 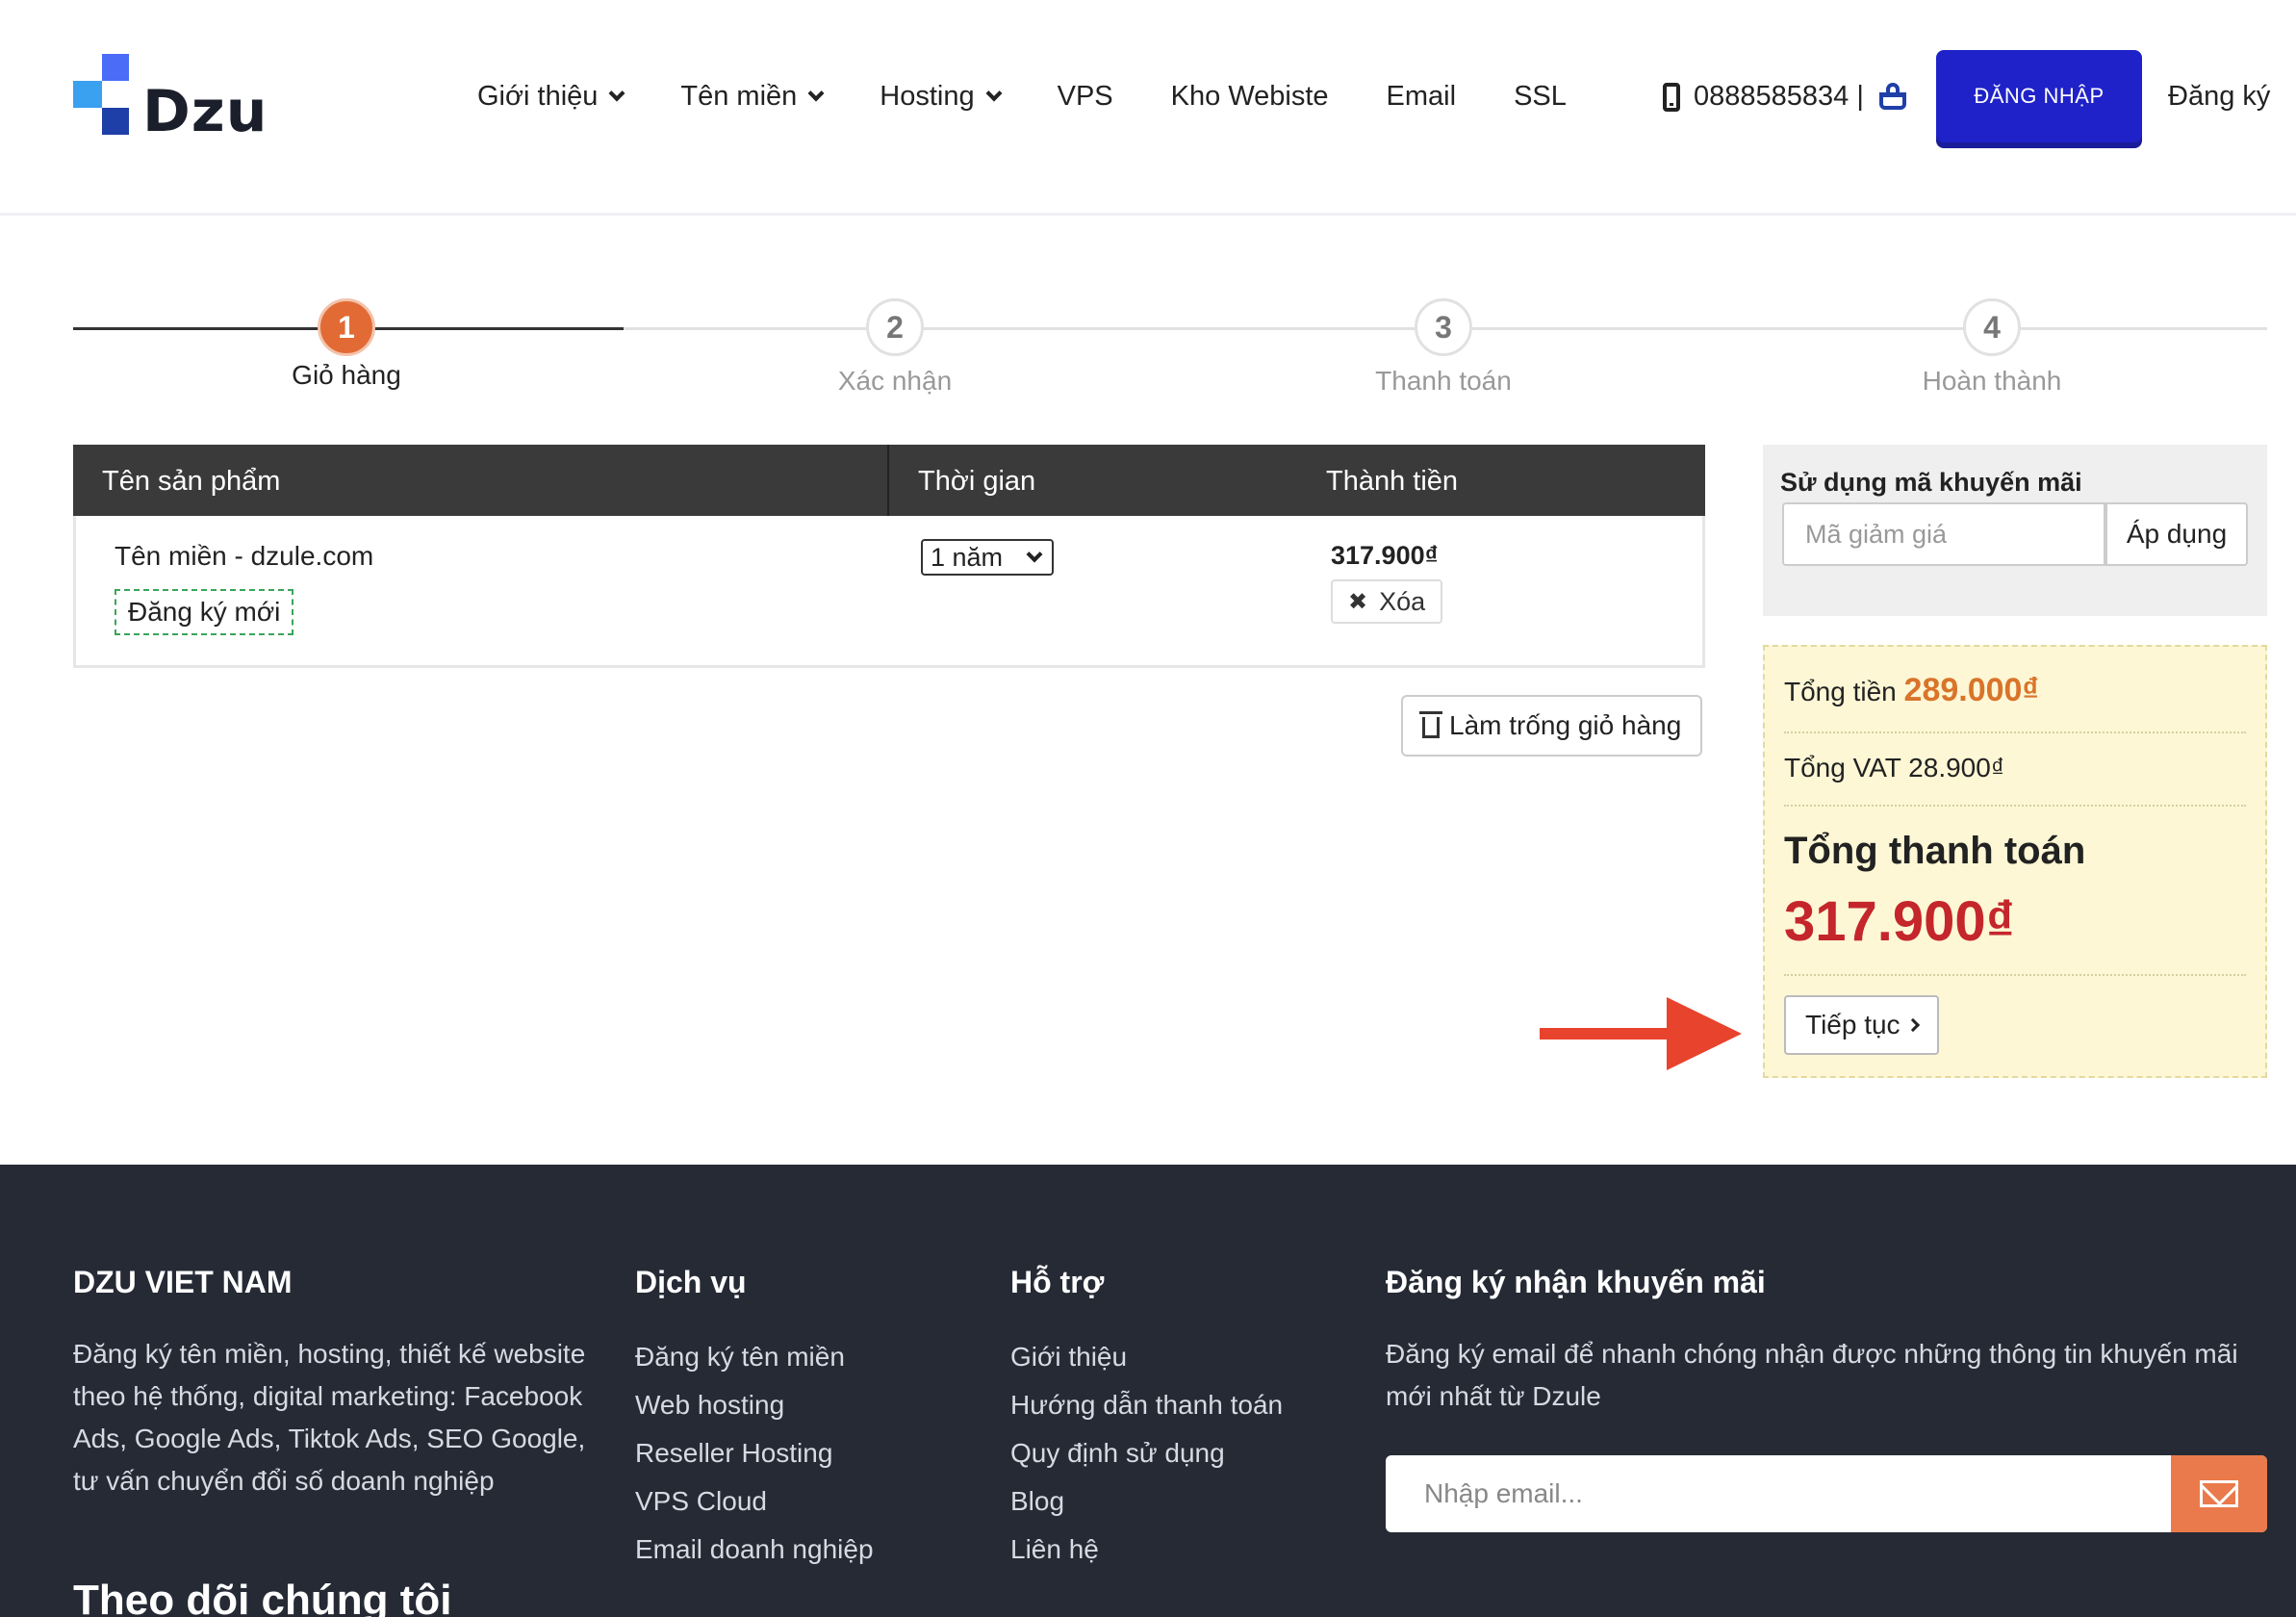 I want to click on apply-promo-button: Áp dụng, so click(x=2176, y=534).